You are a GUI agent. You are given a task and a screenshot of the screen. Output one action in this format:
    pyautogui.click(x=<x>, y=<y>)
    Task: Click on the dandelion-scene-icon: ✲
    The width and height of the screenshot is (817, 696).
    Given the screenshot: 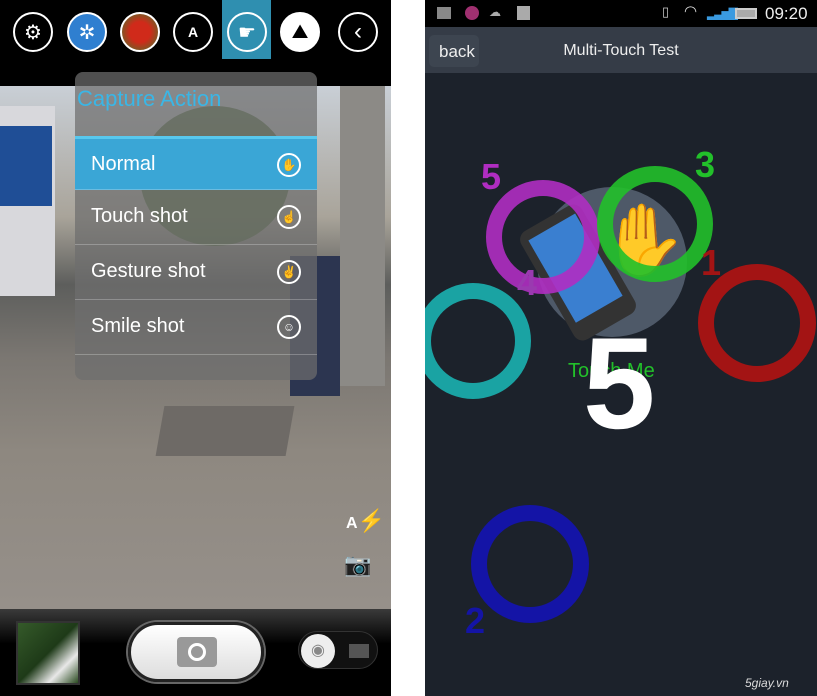 What is the action you would take?
    pyautogui.click(x=87, y=32)
    